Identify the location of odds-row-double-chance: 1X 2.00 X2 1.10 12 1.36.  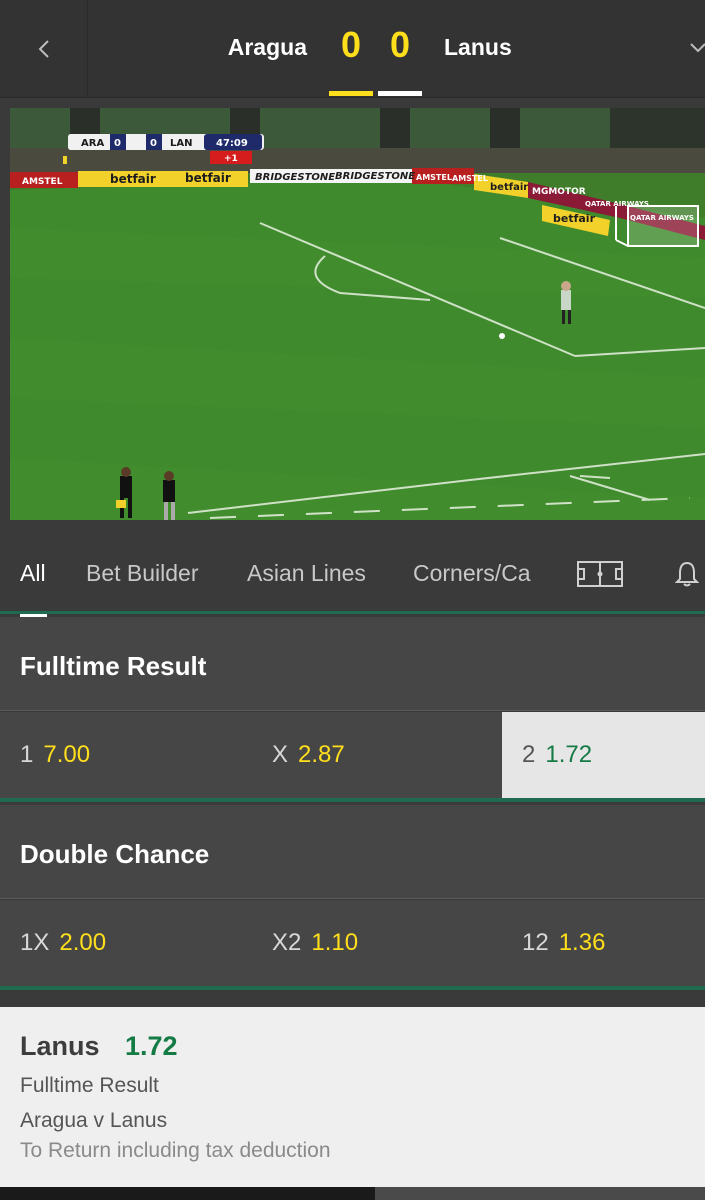
(352, 945).